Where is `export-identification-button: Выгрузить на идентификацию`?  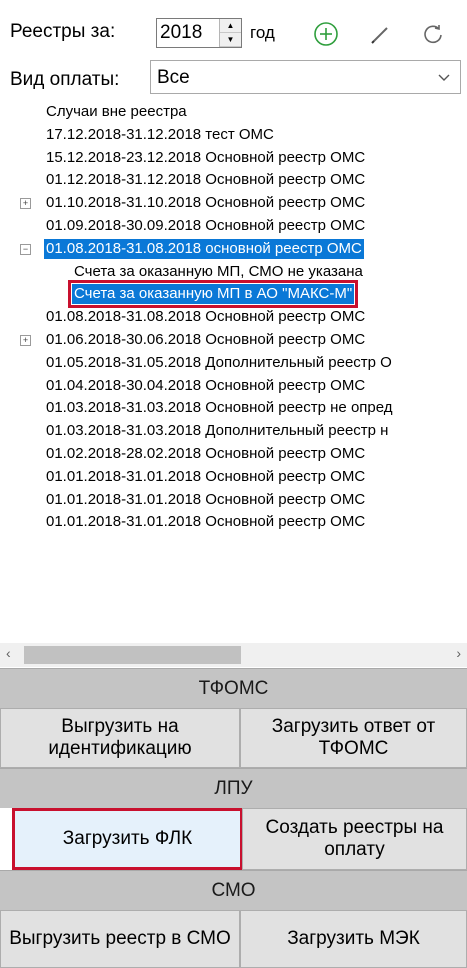 export-identification-button: Выгрузить на идентификацию is located at coordinates (120, 738).